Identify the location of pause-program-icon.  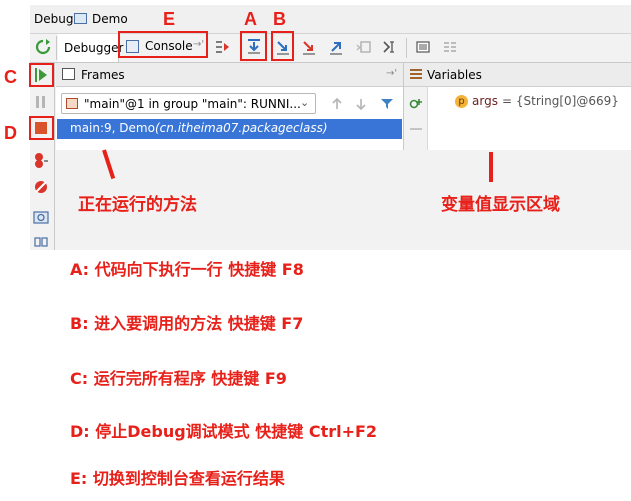
(41, 102).